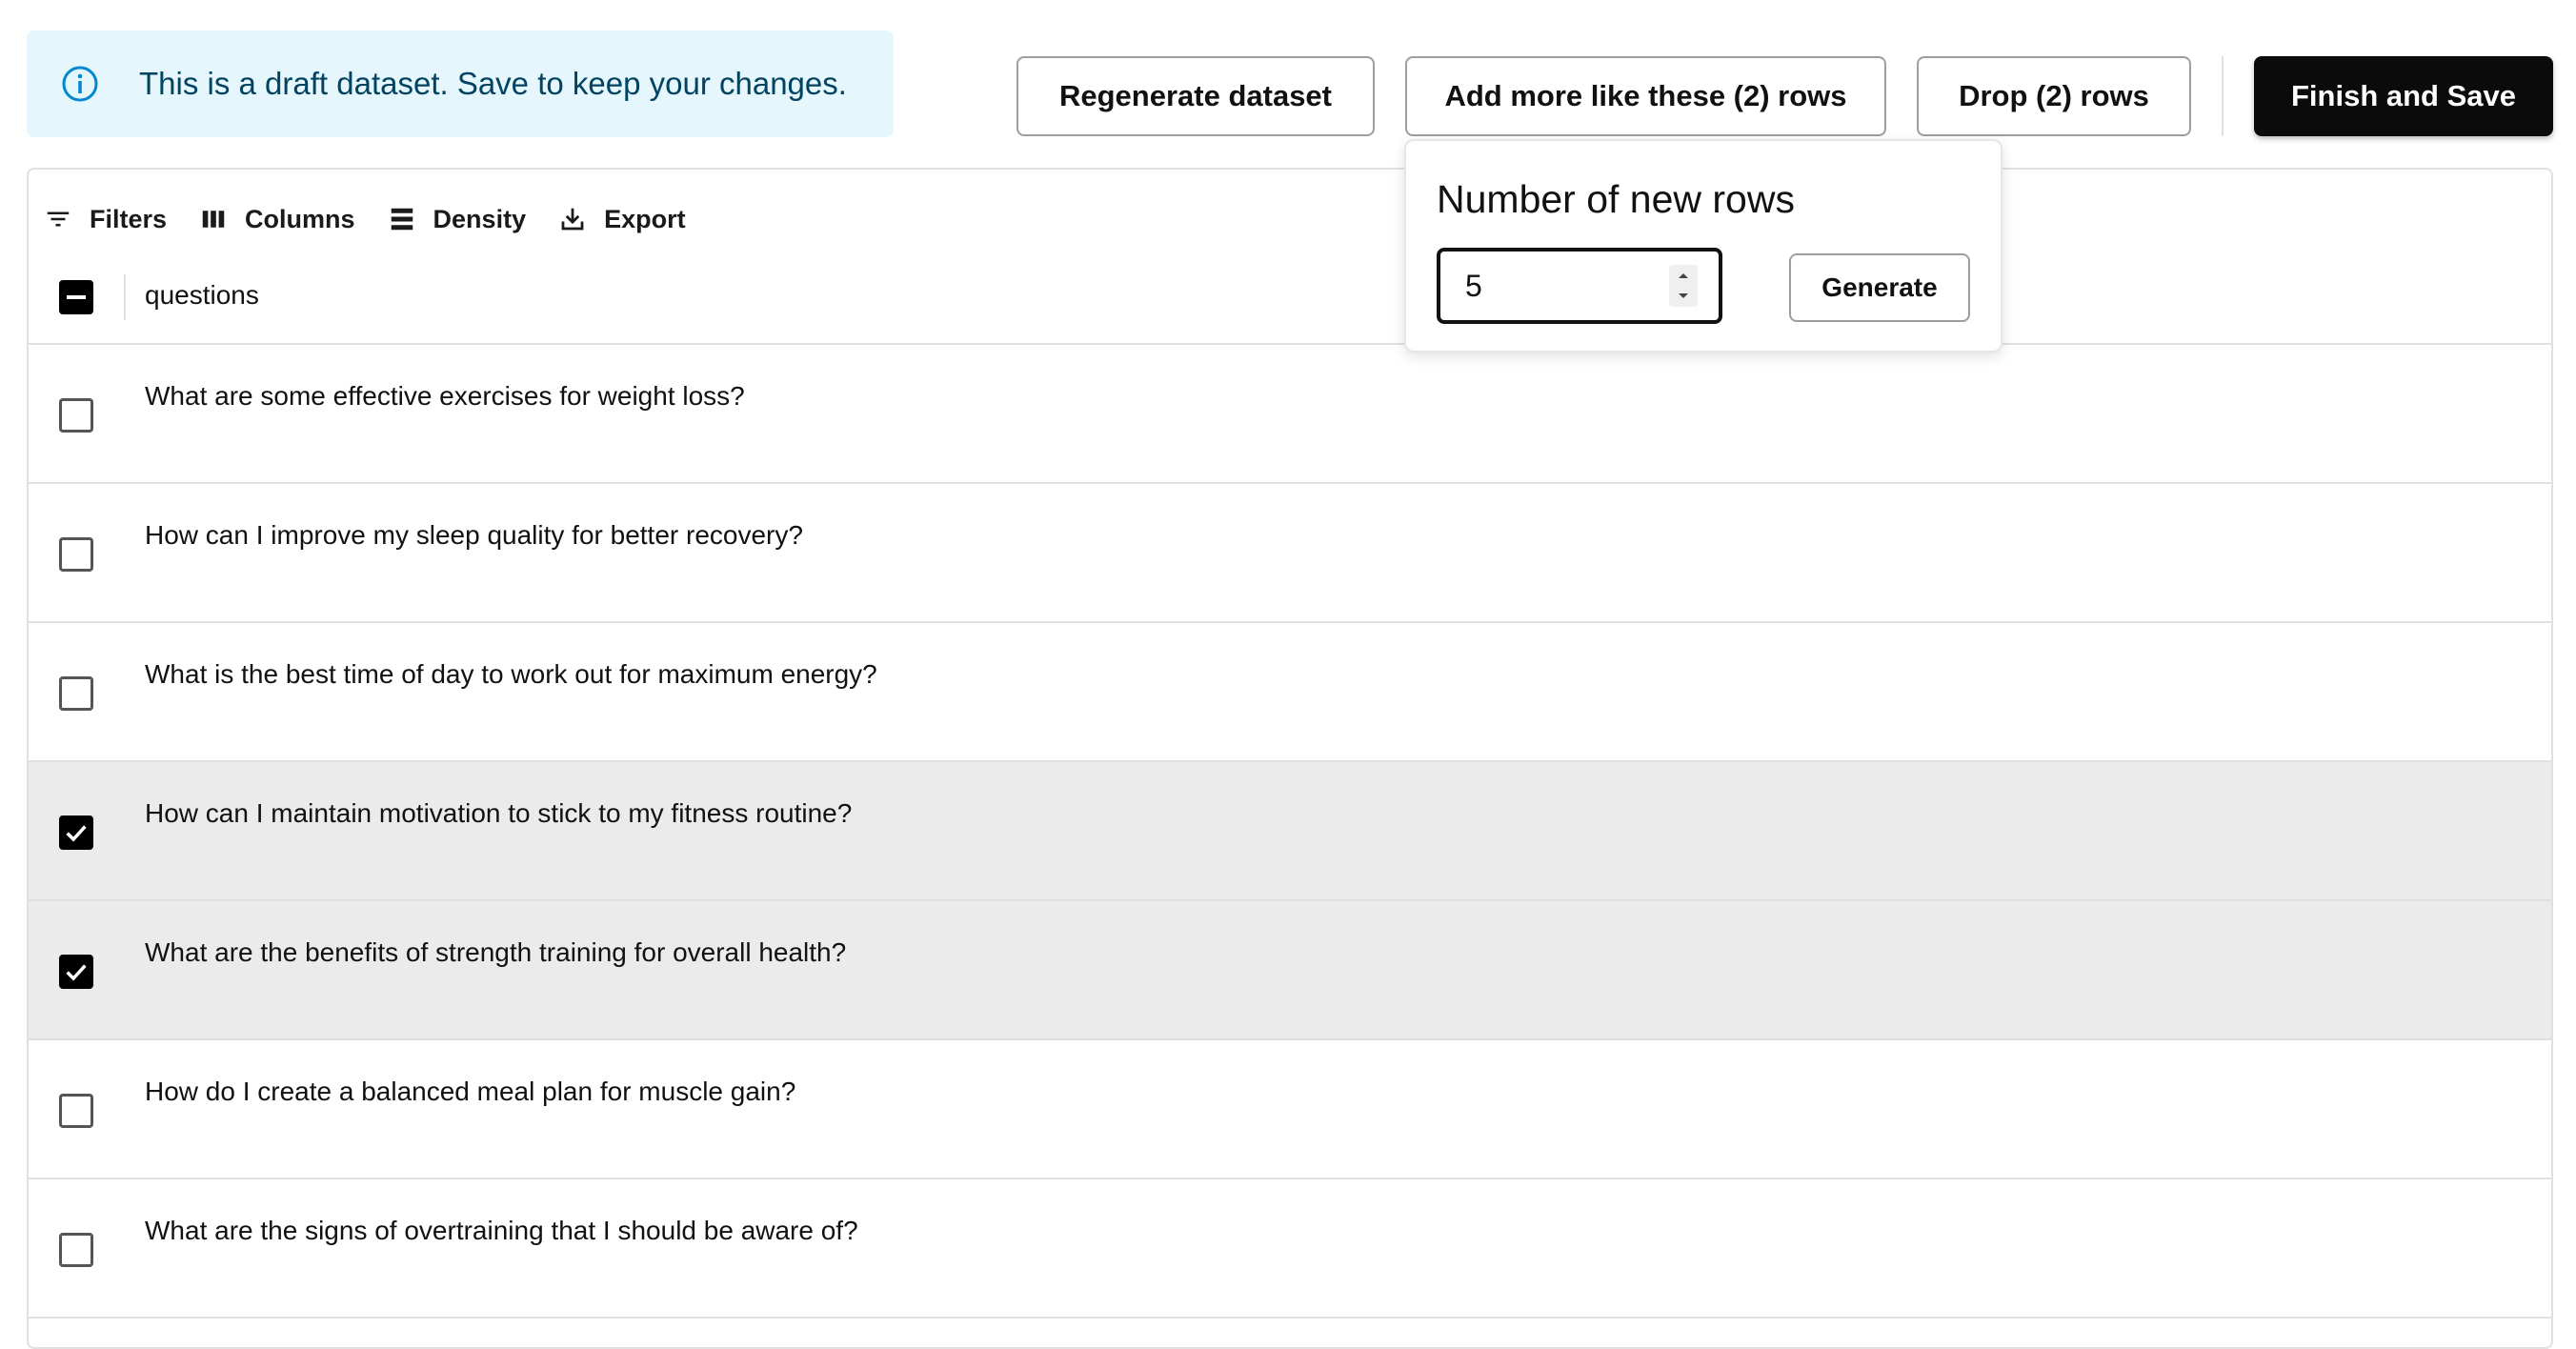 This screenshot has height=1349, width=2576. I want to click on indeterminate-icon, so click(76, 297).